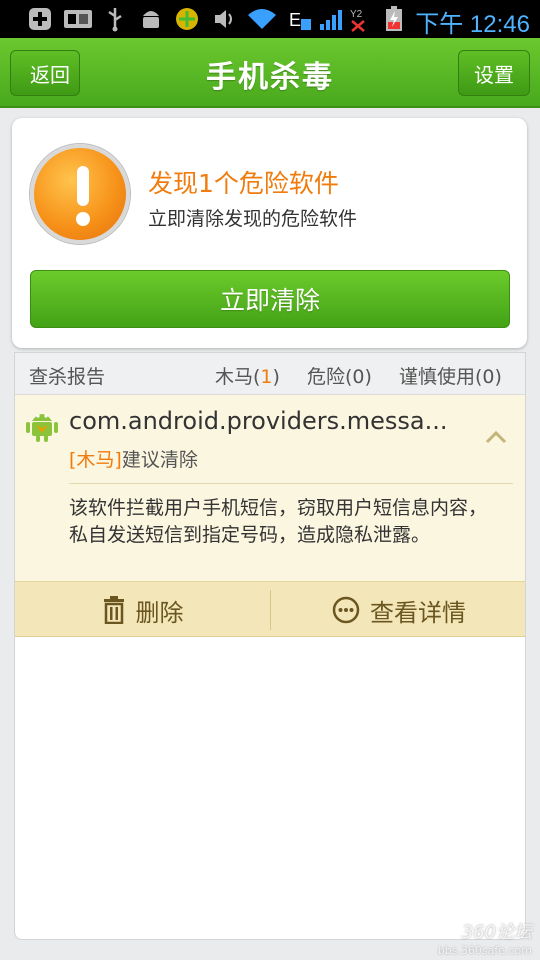  I want to click on wifi-icon, so click(262, 19).